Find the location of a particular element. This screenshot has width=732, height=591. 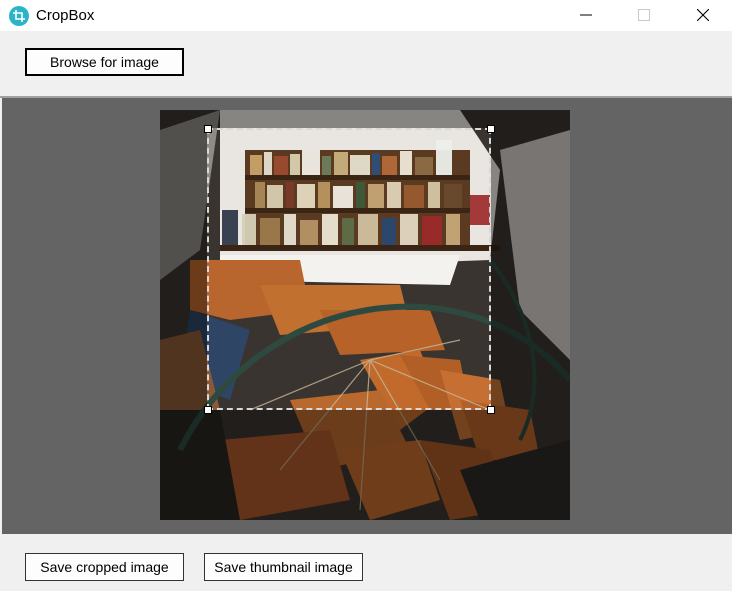

browse-button: Browse for image is located at coordinates (104, 62).